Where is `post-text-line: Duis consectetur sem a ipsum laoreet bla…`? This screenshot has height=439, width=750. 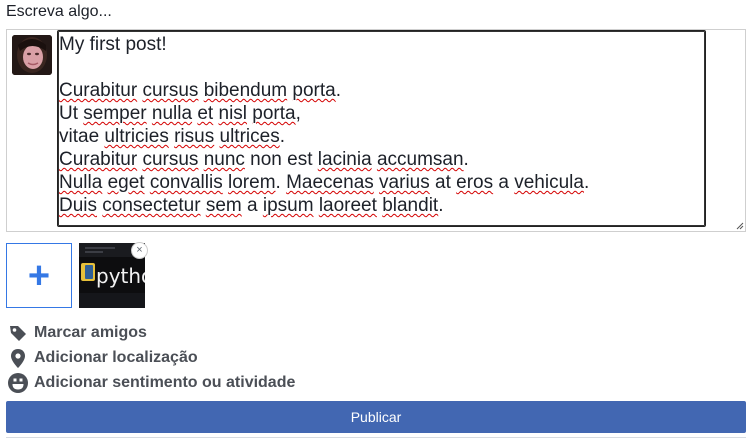
post-text-line: Duis consectetur sem a ipsum laoreet bla… is located at coordinates (382, 205).